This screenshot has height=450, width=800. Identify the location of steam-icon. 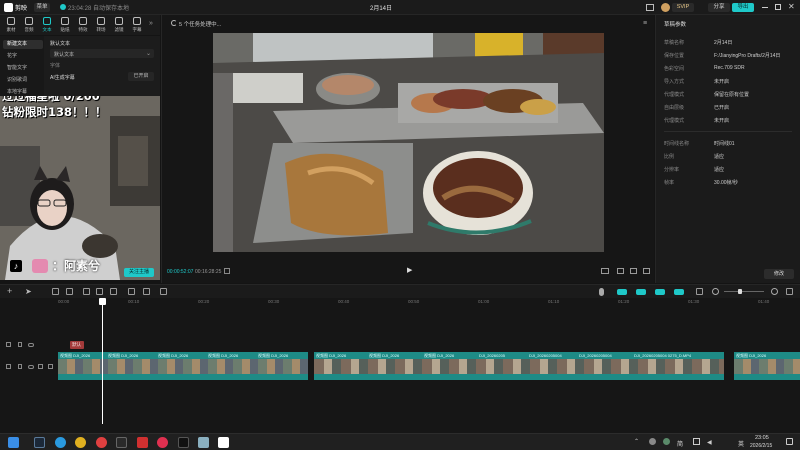
(39, 442).